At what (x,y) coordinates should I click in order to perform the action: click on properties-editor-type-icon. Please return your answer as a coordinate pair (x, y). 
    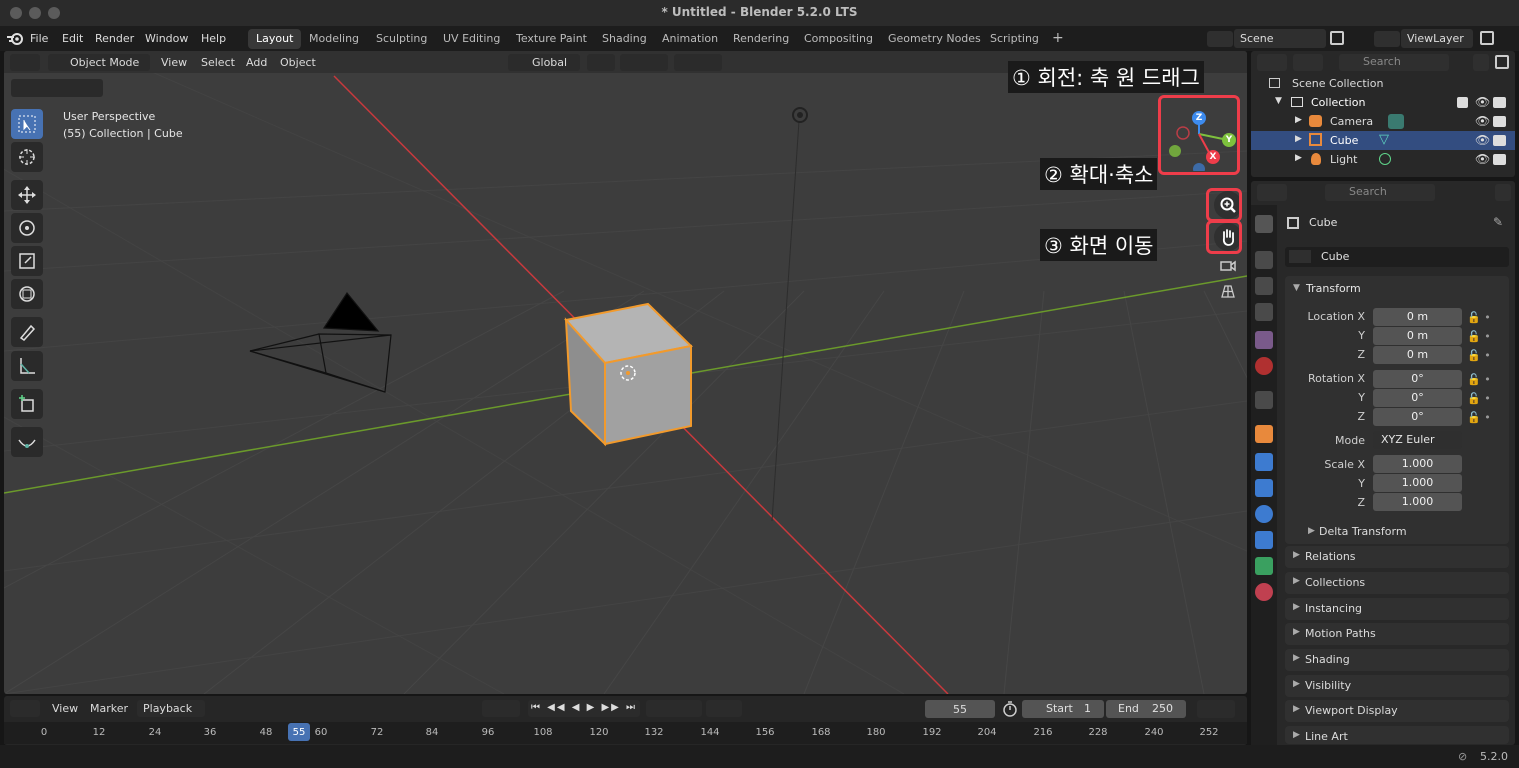
    Looking at the image, I should click on (1272, 192).